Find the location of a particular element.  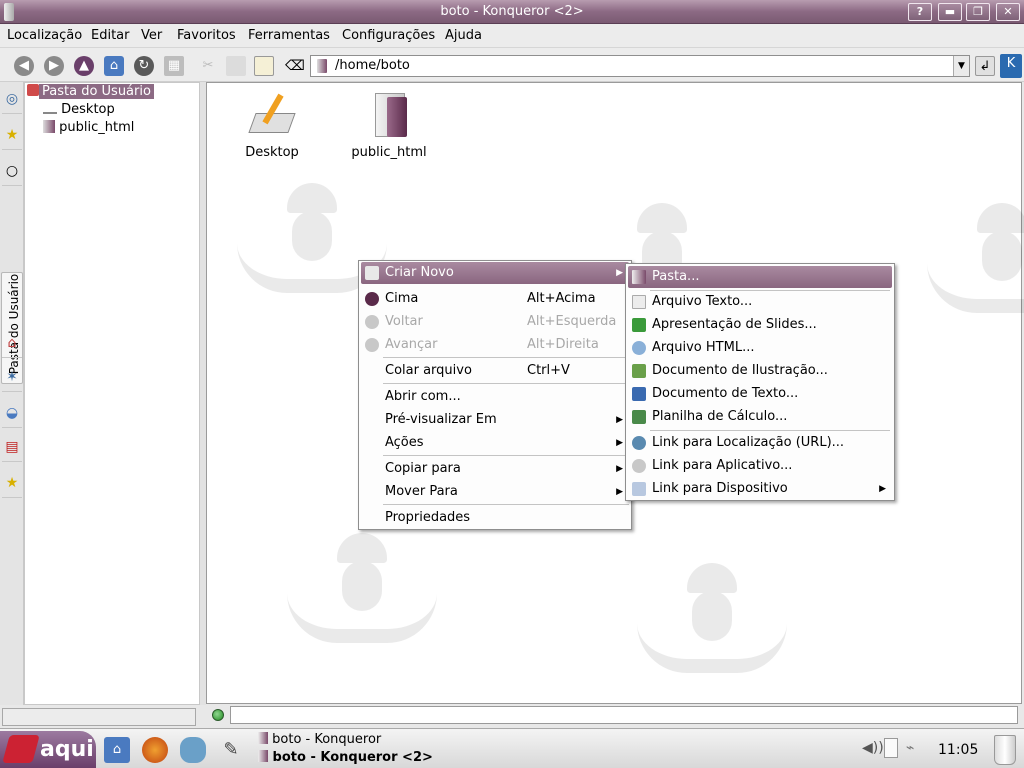

new-document-icon is located at coordinates (372, 273).